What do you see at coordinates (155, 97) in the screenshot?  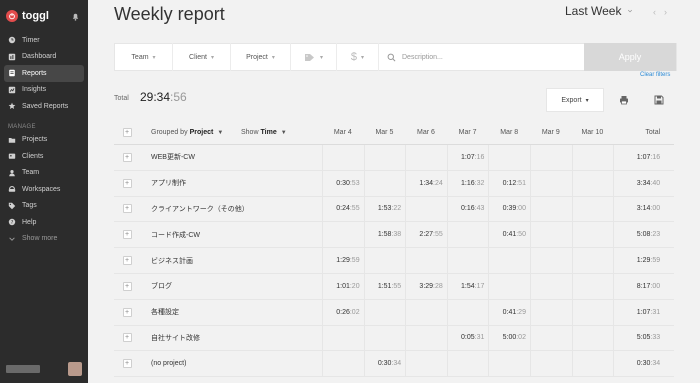 I see `total-hours: 29:34` at bounding box center [155, 97].